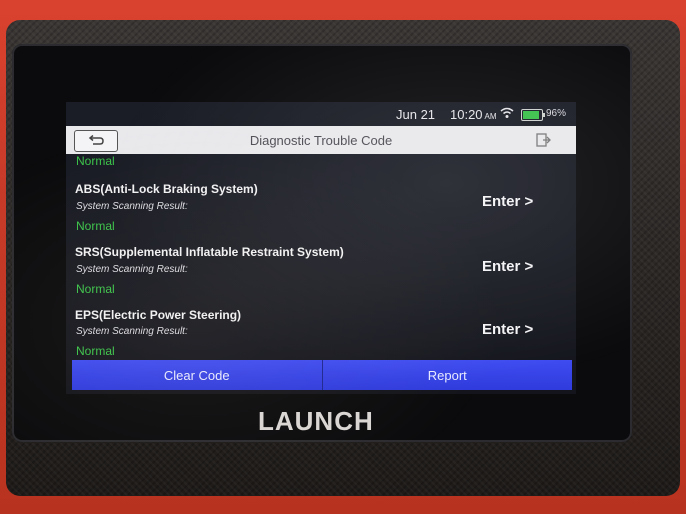 The width and height of the screenshot is (686, 514). Describe the element at coordinates (158, 315) in the screenshot. I see `eps-system-name: EPS(Electric Power Steering)` at that location.